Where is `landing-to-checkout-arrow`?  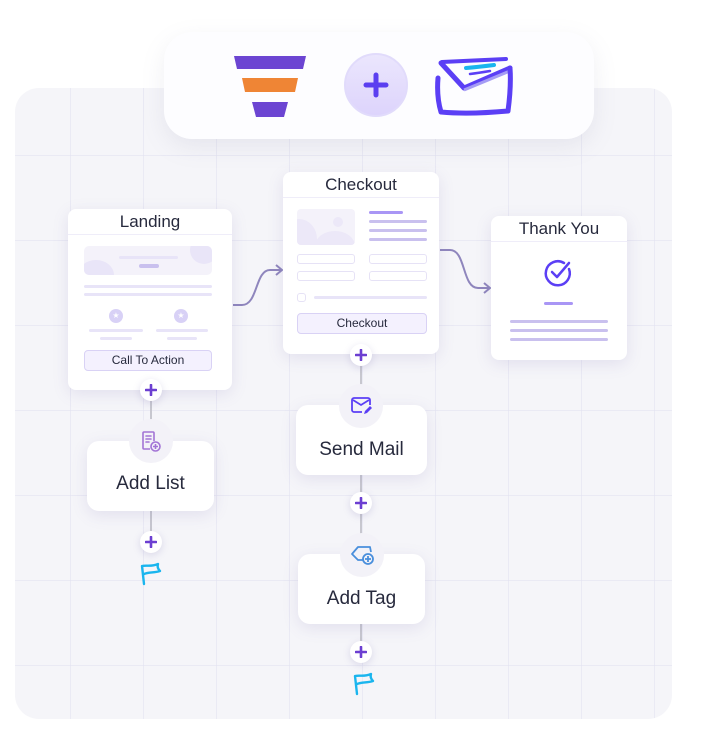
landing-to-checkout-arrow is located at coordinates (257, 287).